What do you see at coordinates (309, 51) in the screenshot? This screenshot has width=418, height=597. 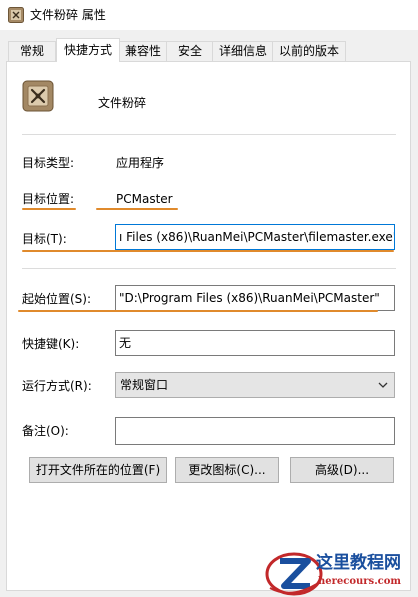 I see `tab-previous-versions: 以前的版本` at bounding box center [309, 51].